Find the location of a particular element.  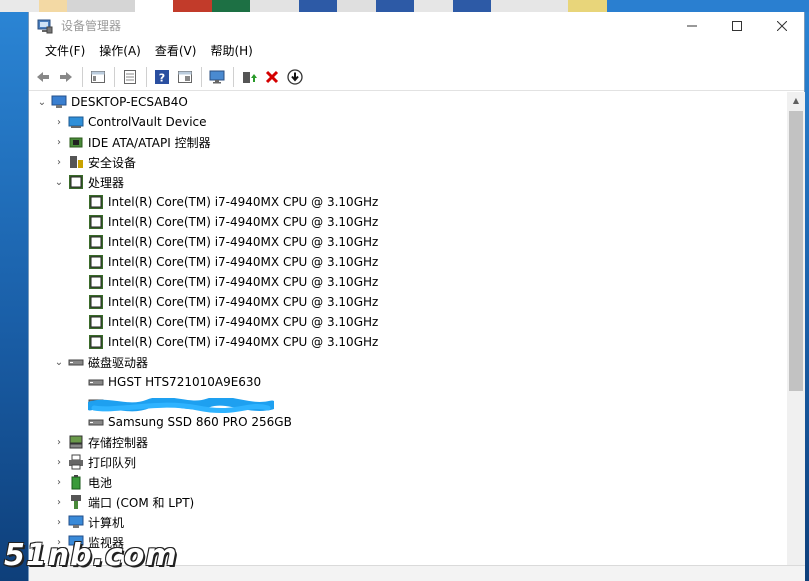

uninstall-device-button is located at coordinates (272, 77).